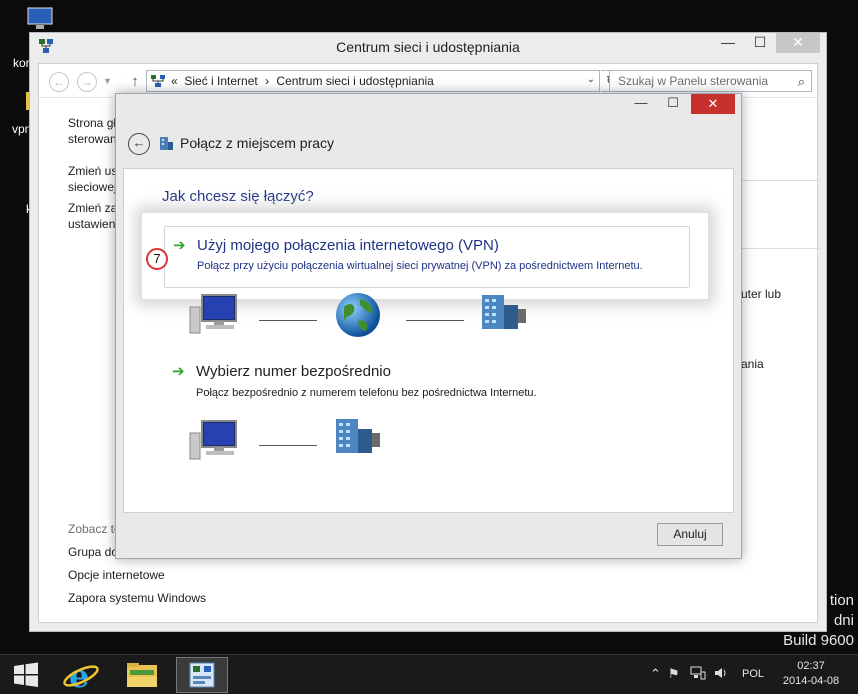 The width and height of the screenshot is (858, 694). I want to click on tray-show-hidden-icon: ⌃, so click(655, 674).